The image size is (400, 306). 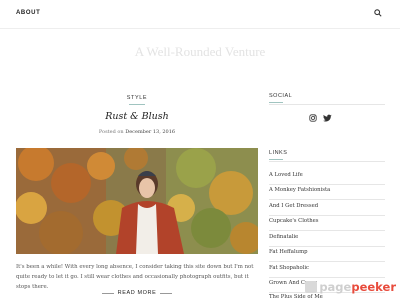 What do you see at coordinates (28, 13) in the screenshot?
I see `nav-about-link: ABOUT` at bounding box center [28, 13].